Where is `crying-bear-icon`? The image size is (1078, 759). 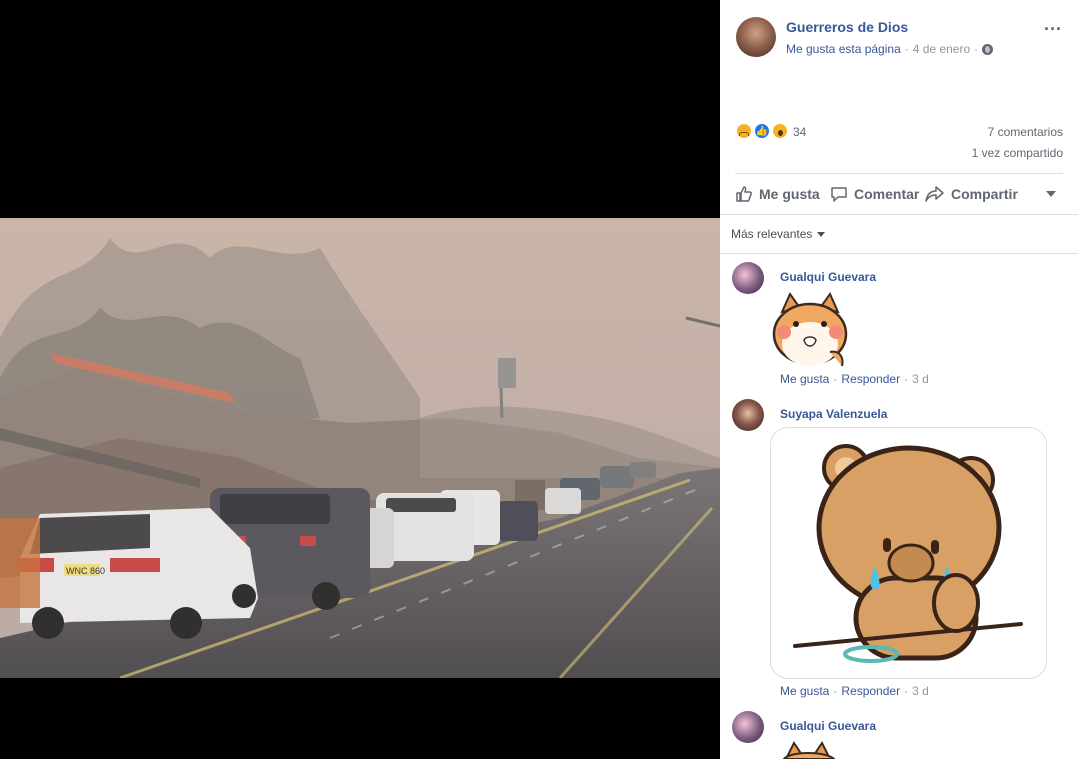
crying-bear-icon is located at coordinates (908, 553).